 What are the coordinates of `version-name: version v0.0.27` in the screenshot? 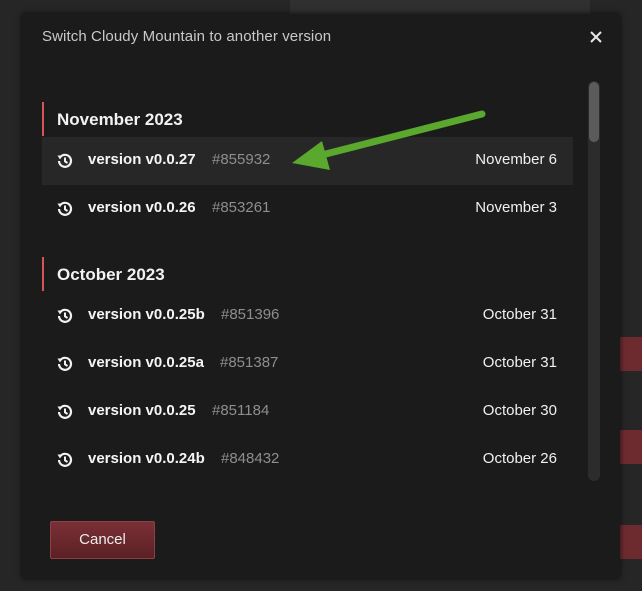 It's located at (142, 159).